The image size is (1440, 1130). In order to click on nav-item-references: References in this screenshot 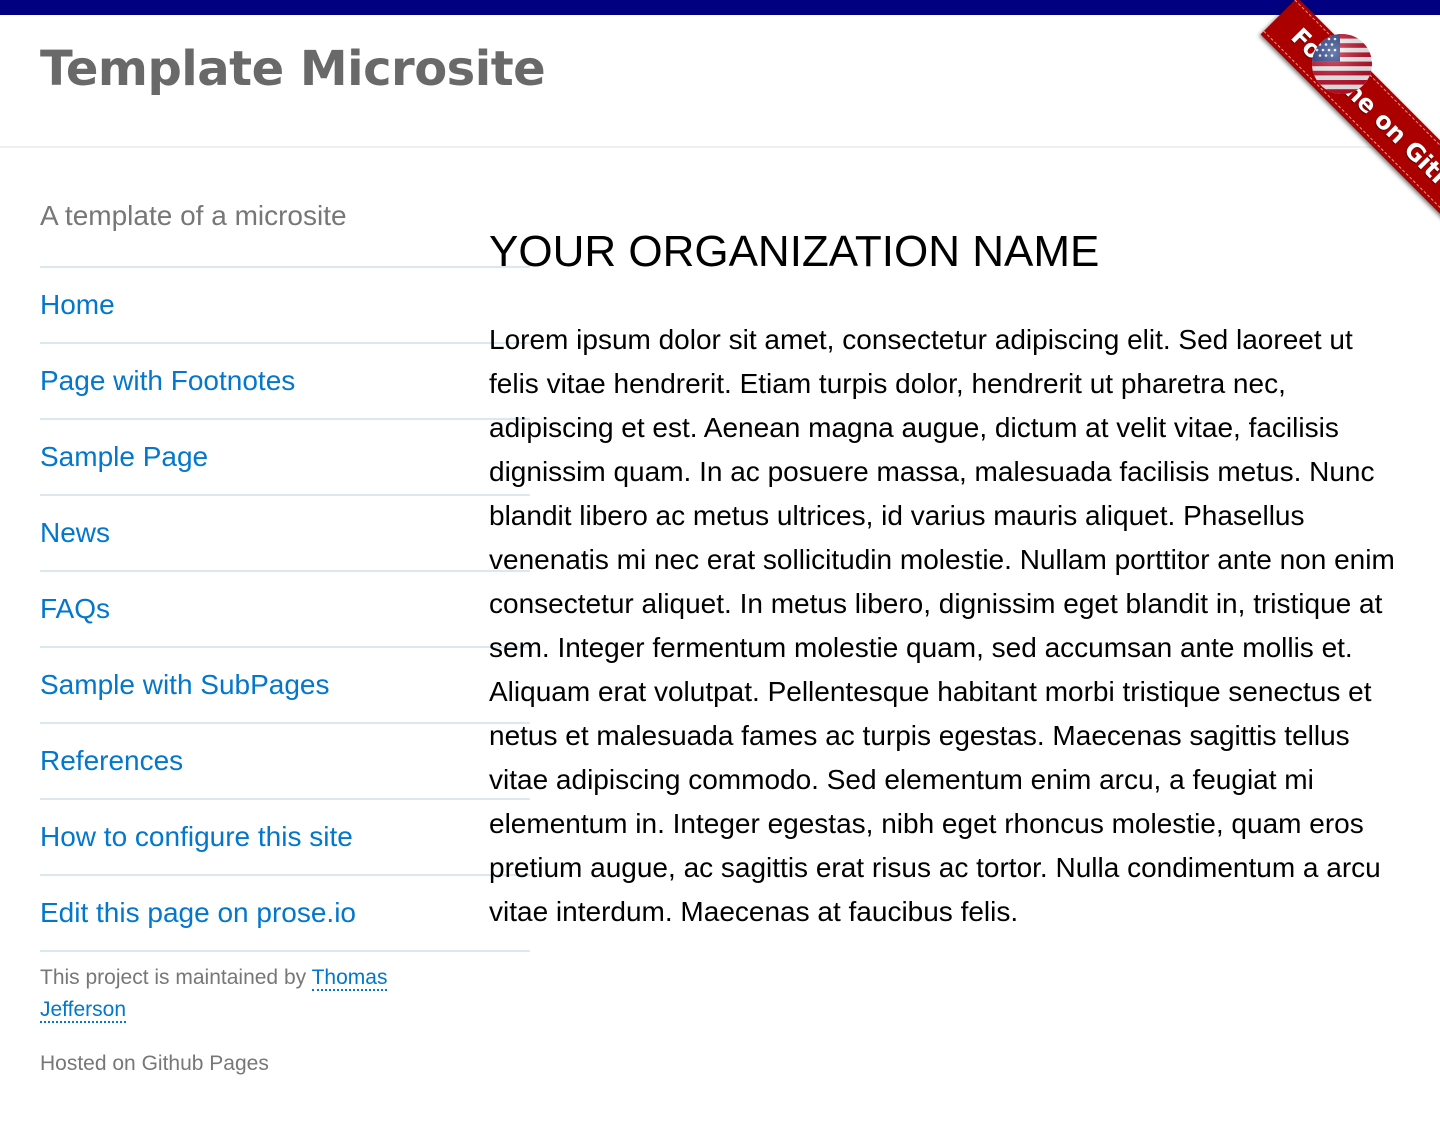, I will do `click(285, 762)`.